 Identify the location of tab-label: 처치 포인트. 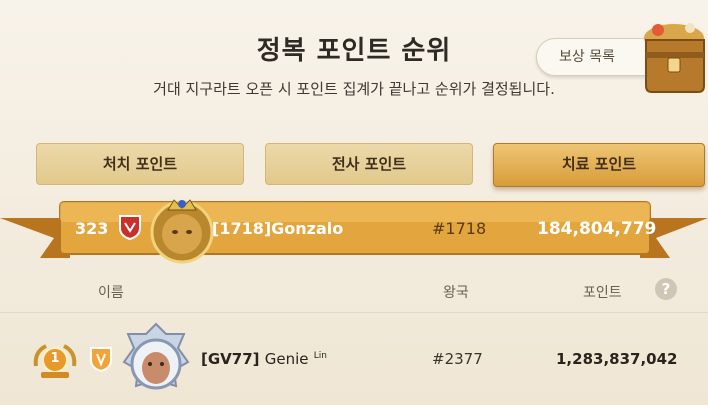
(140, 164).